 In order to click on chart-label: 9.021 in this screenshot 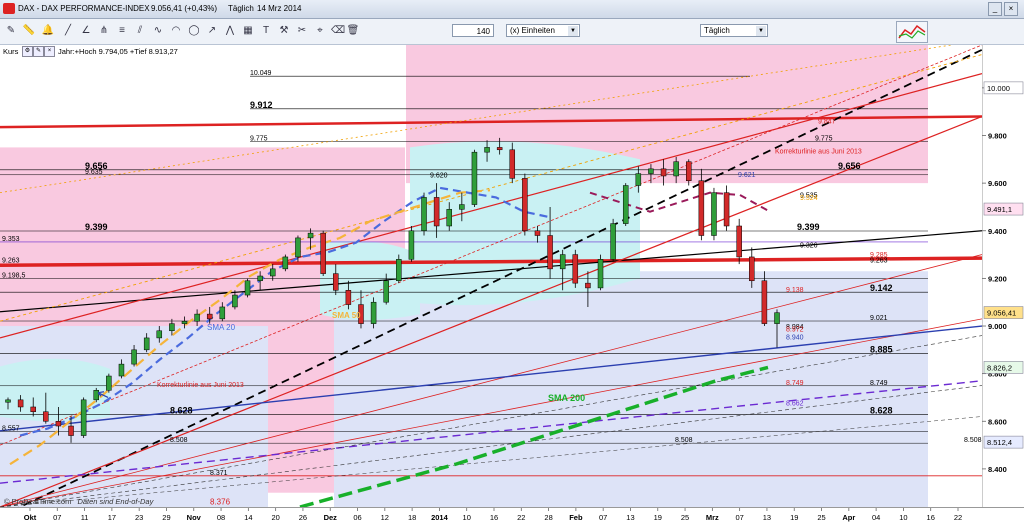, I will do `click(879, 318)`.